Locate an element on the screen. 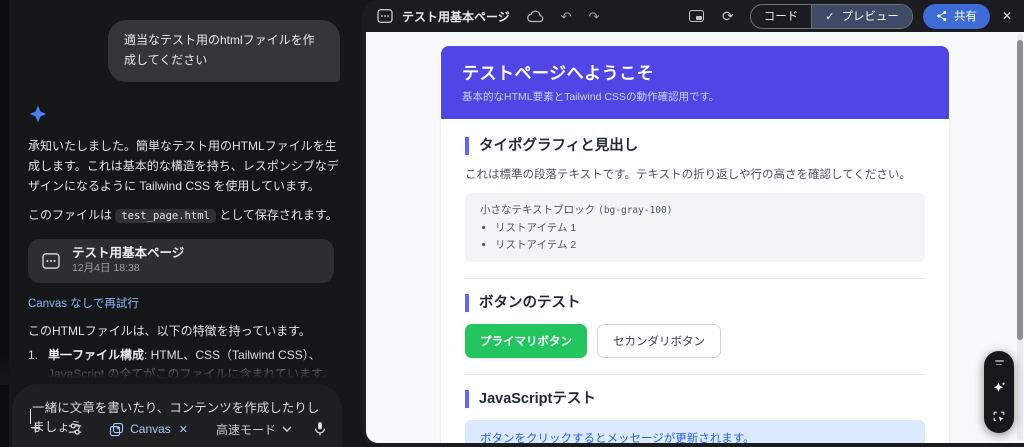  check-icon: ✓ is located at coordinates (830, 16).